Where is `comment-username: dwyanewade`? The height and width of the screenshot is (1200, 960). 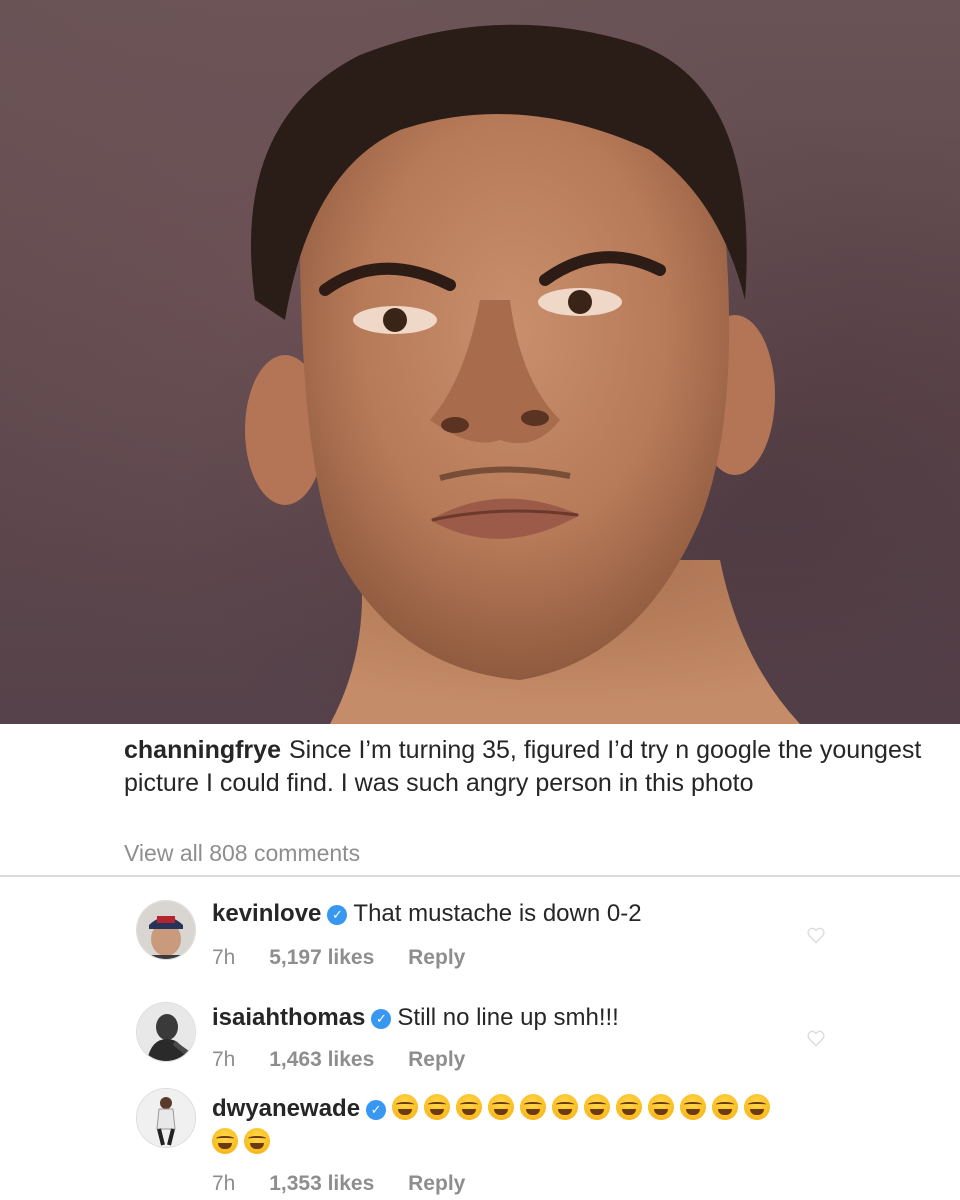 comment-username: dwyanewade is located at coordinates (286, 1108).